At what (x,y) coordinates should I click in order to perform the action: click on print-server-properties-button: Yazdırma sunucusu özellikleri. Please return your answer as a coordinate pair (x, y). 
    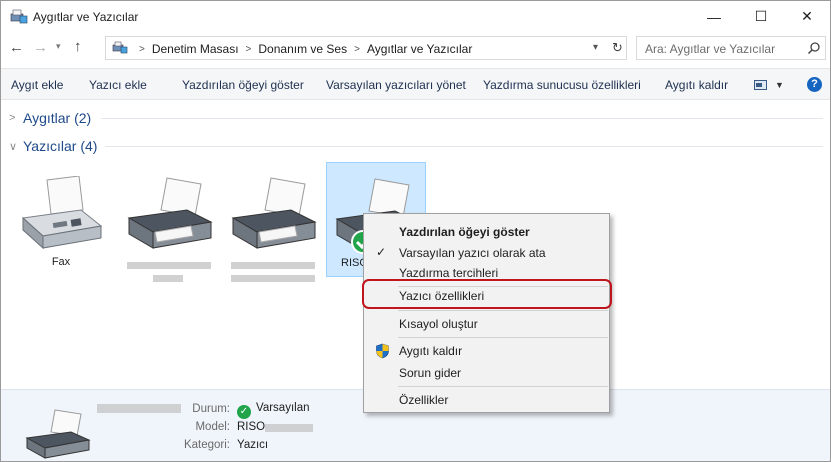
    Looking at the image, I should click on (562, 85).